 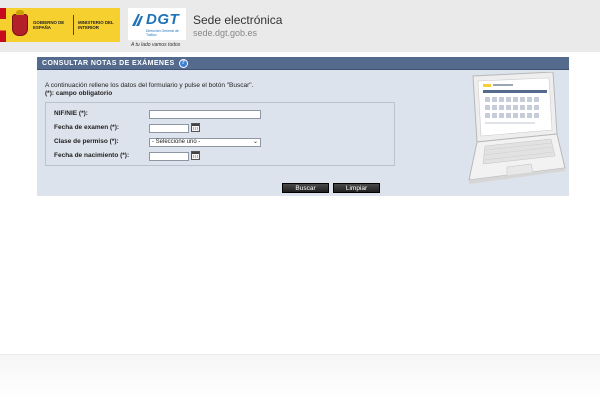 I want to click on nif-input, so click(x=205, y=114).